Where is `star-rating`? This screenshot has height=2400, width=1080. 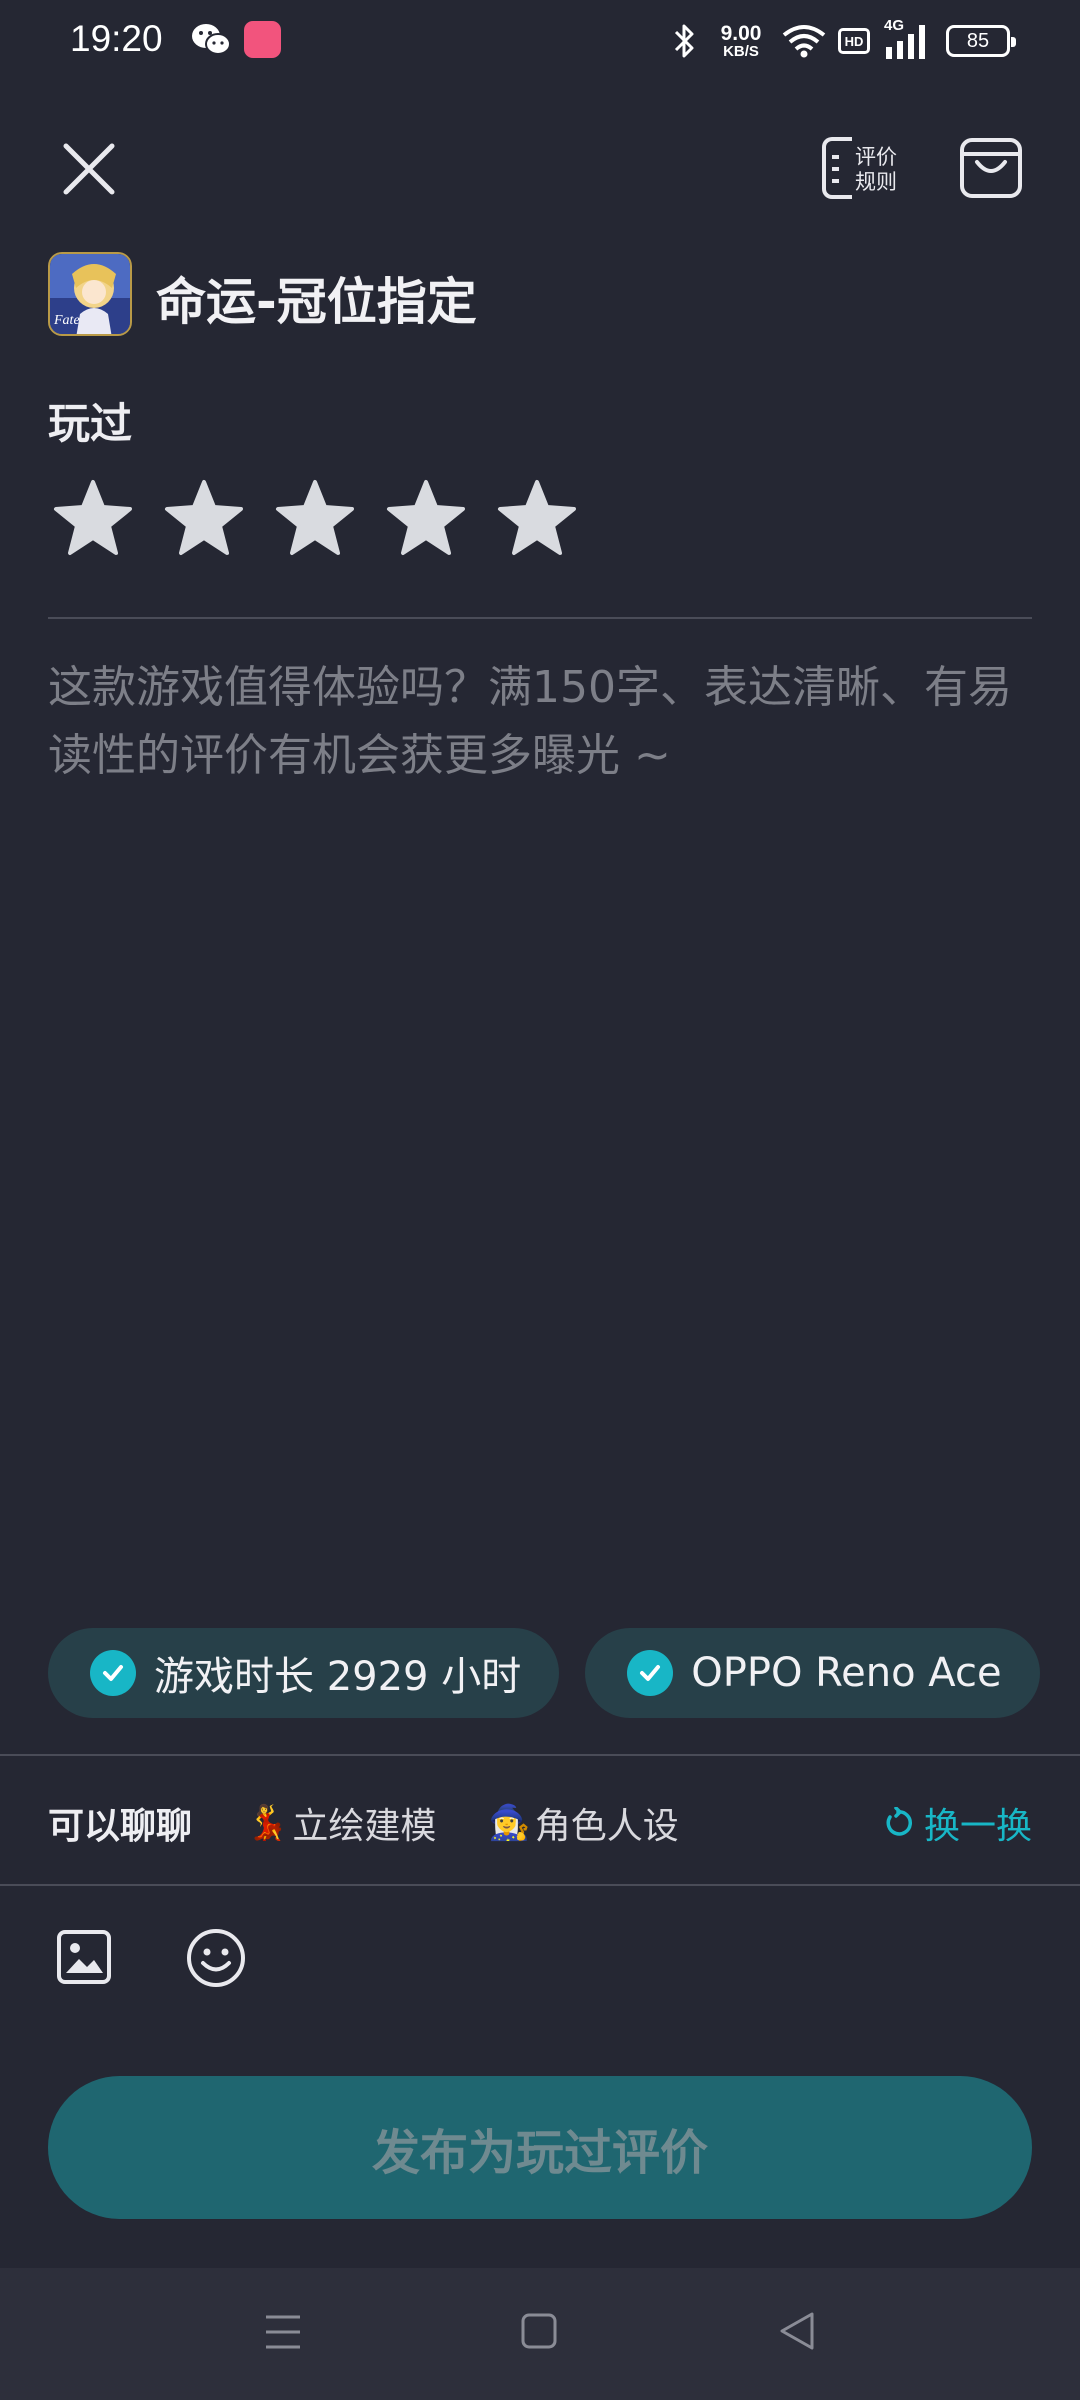 star-rating is located at coordinates (329, 519).